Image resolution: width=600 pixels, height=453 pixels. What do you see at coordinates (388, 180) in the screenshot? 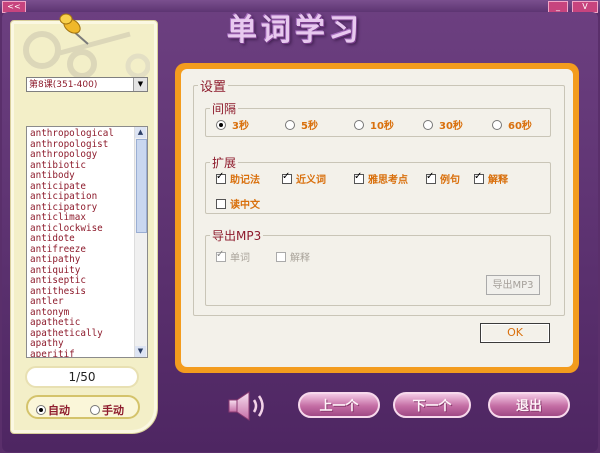
I see `extend-option-label: 雅思考点` at bounding box center [388, 180].